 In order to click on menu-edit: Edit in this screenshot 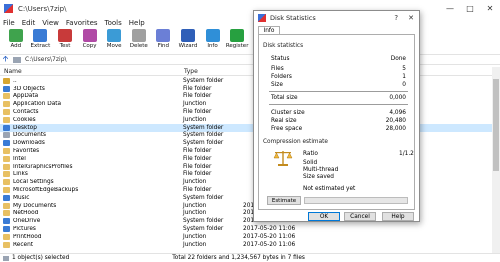, I will do `click(29, 23)`.